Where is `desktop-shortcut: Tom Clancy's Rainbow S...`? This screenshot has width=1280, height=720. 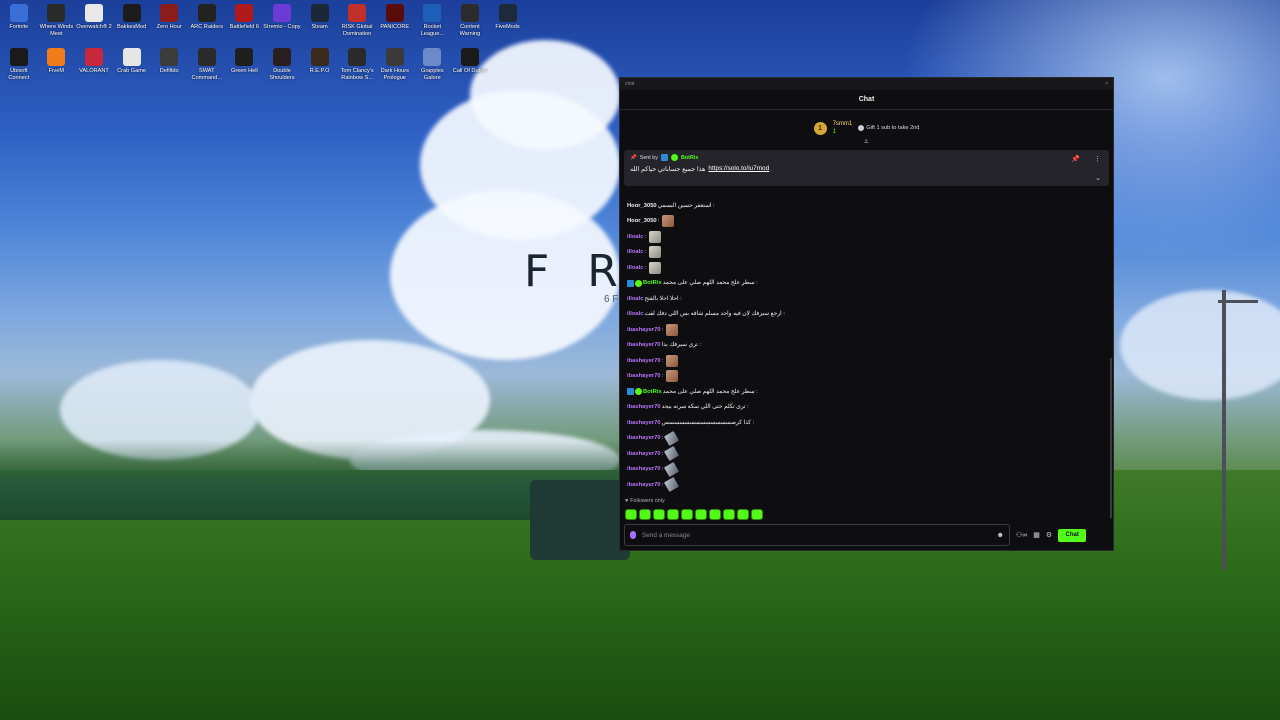
desktop-shortcut: Tom Clancy's Rainbow S... is located at coordinates (357, 68).